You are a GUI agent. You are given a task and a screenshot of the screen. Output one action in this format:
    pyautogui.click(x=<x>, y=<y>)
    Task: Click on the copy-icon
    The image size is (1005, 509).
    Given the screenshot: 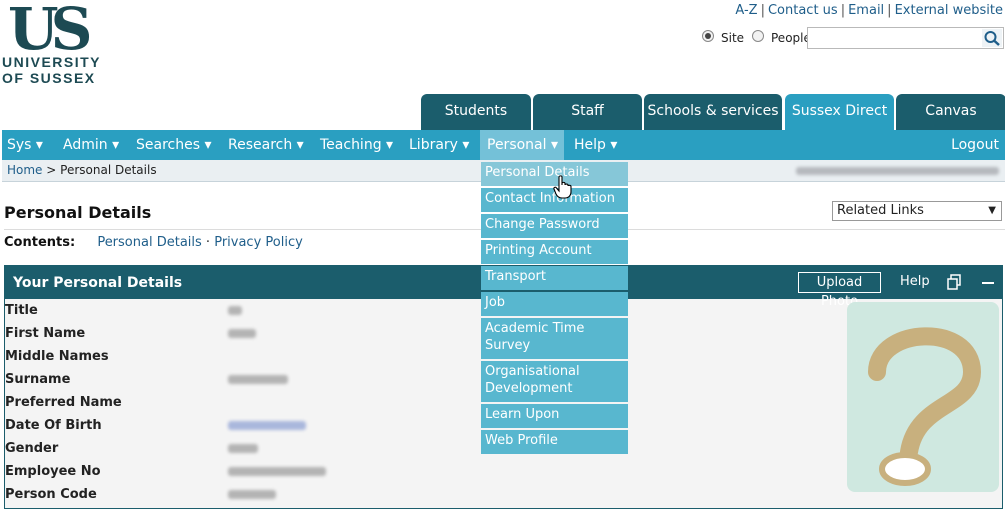 What is the action you would take?
    pyautogui.click(x=954, y=282)
    